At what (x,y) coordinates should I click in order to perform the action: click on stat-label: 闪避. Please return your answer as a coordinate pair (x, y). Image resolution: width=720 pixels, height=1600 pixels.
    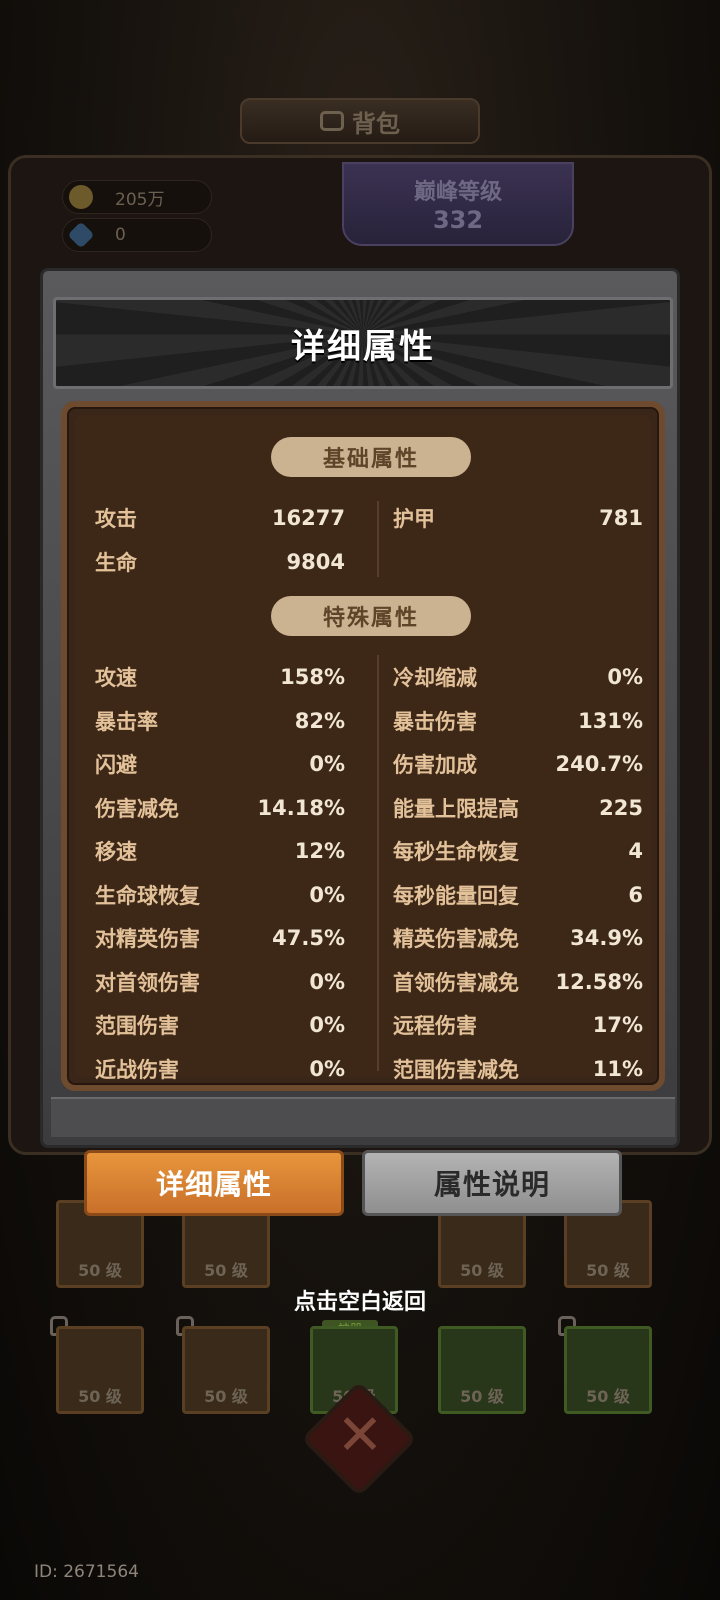
    Looking at the image, I should click on (116, 765).